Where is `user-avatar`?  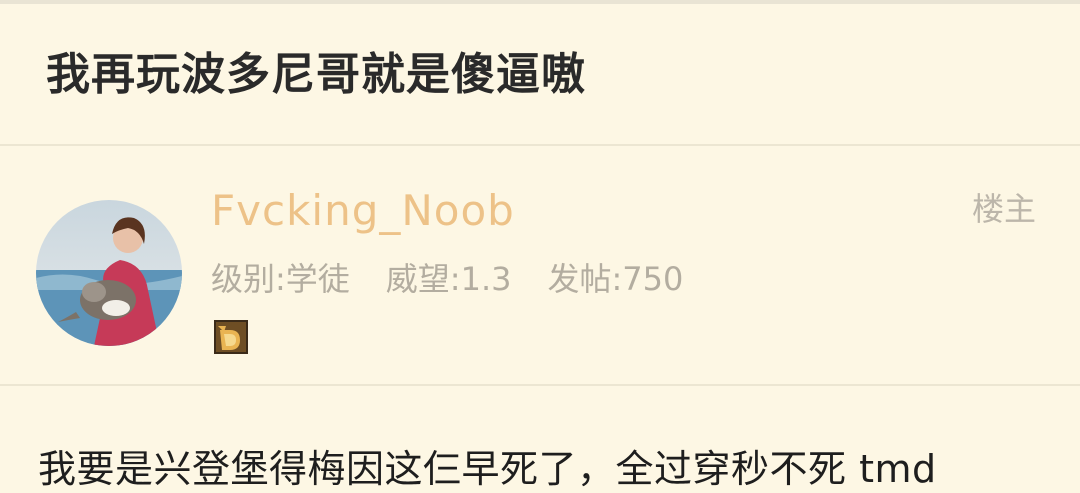
user-avatar is located at coordinates (109, 273).